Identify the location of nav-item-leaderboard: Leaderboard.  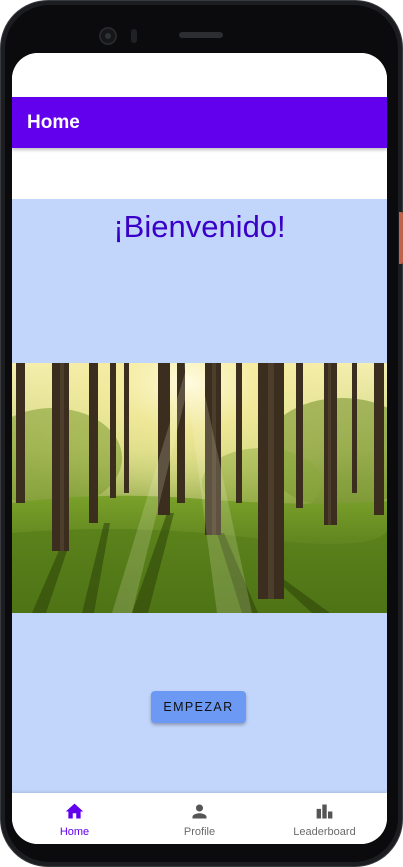
(324, 818).